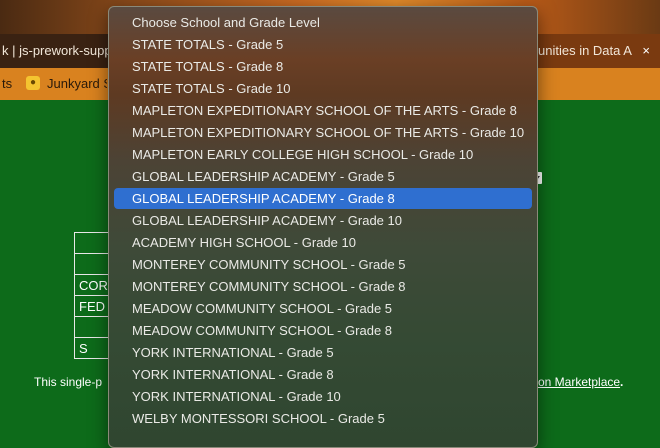 The width and height of the screenshot is (660, 448). Describe the element at coordinates (323, 352) in the screenshot. I see `dropdown-option: YORK INTERNATIONAL - Grade 5` at that location.